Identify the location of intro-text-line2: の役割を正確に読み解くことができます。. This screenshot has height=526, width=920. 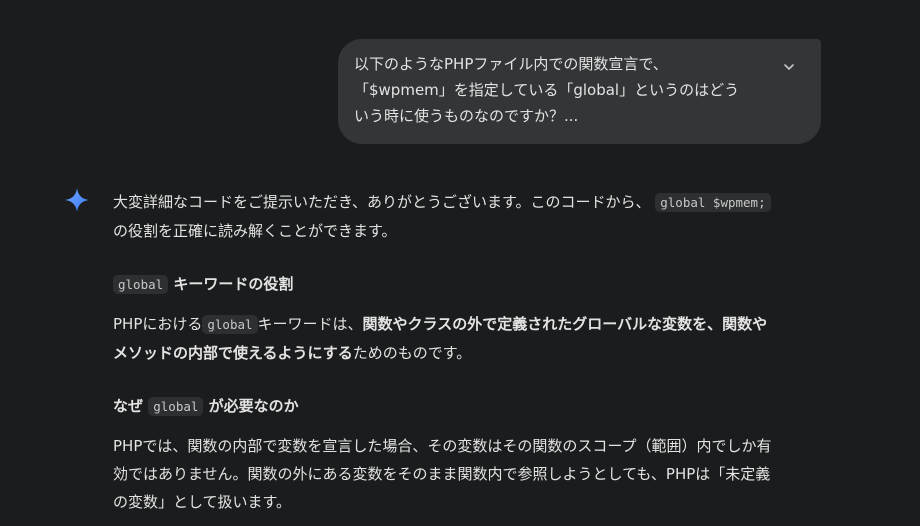
(255, 231).